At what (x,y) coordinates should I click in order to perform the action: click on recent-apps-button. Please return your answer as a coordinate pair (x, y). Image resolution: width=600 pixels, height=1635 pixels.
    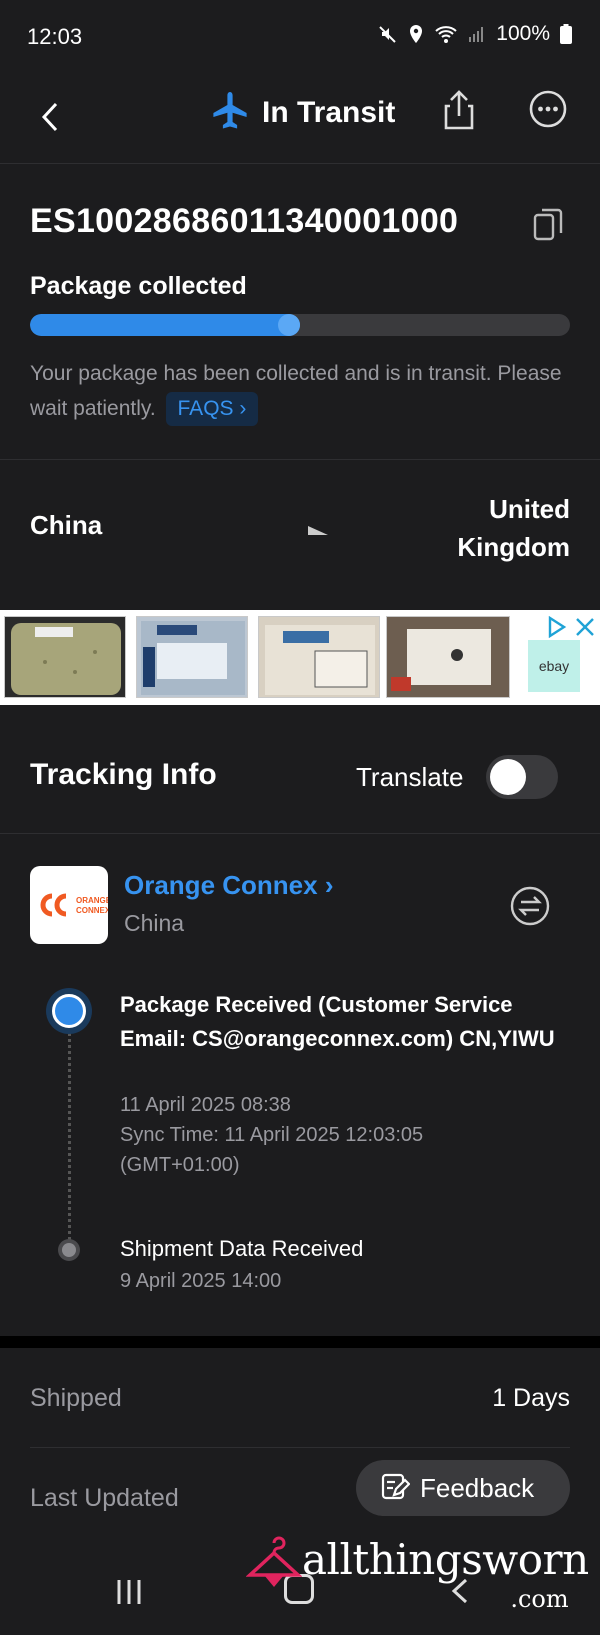
    Looking at the image, I should click on (129, 1594).